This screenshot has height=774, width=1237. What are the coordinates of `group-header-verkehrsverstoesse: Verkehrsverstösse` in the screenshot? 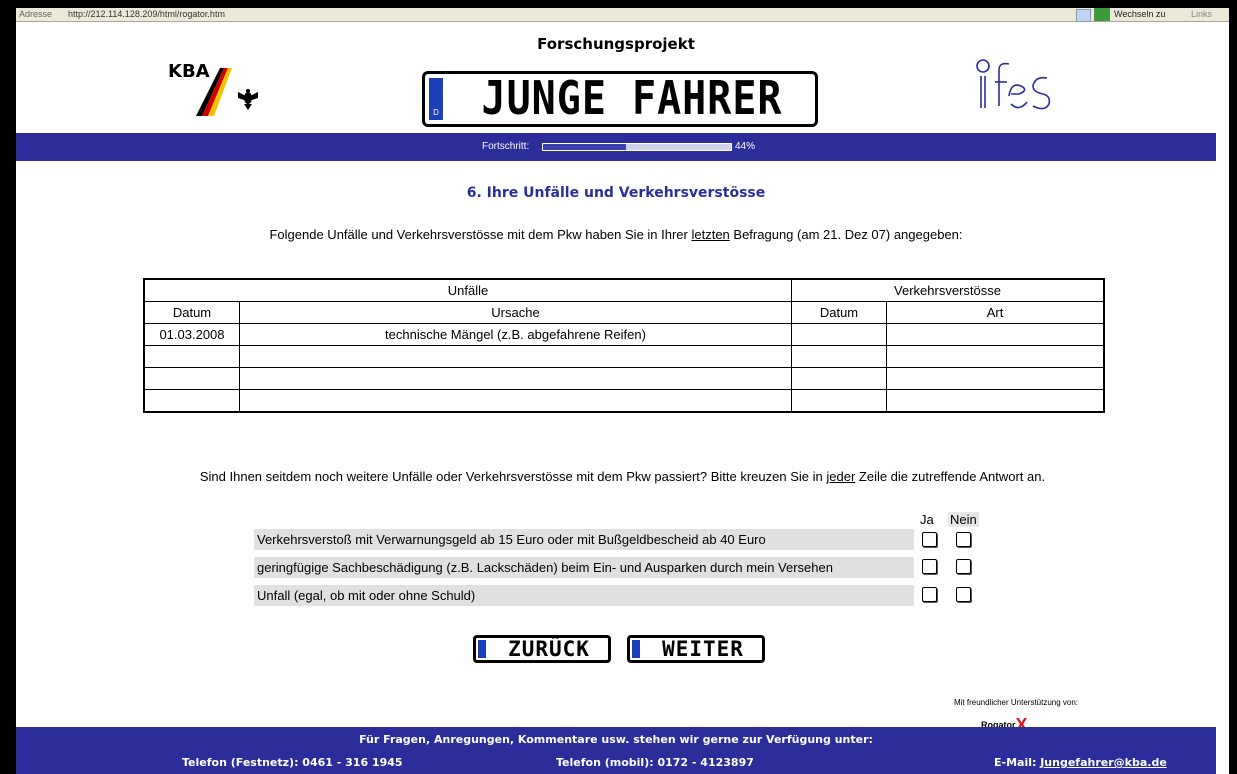 It's located at (948, 290).